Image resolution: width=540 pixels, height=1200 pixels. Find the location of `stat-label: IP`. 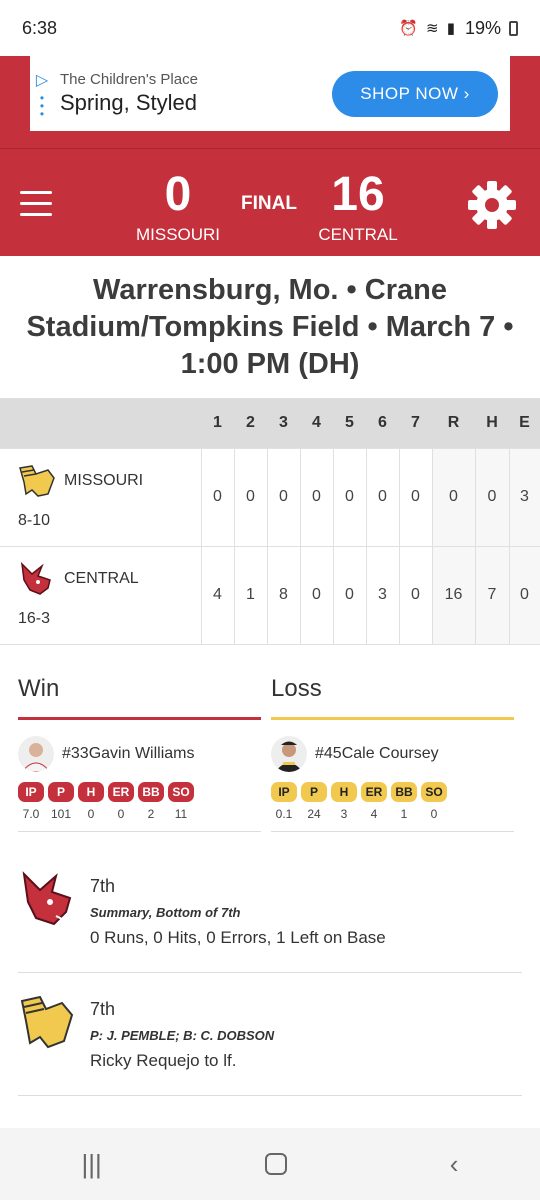

stat-label: IP is located at coordinates (31, 791).